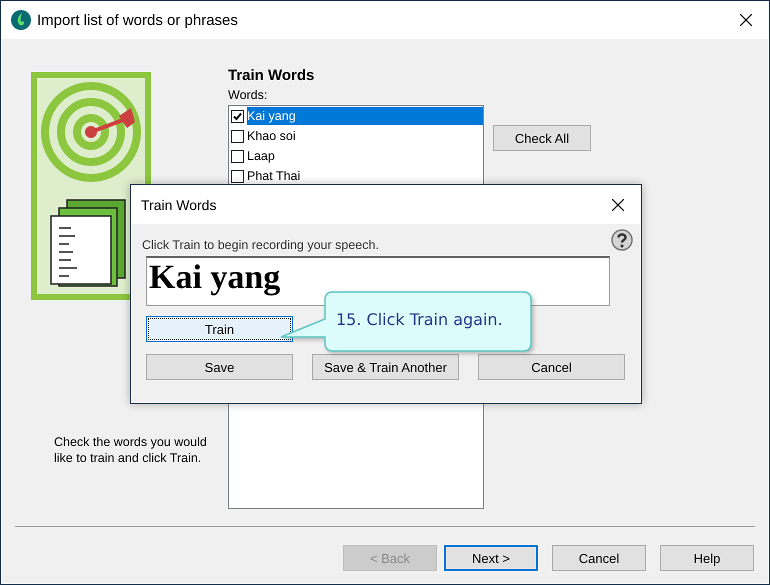  I want to click on list-label: Words:, so click(248, 95).